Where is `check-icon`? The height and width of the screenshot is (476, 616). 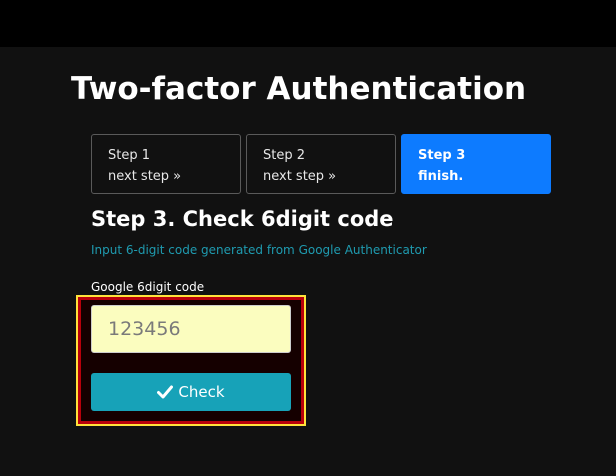 check-icon is located at coordinates (165, 392).